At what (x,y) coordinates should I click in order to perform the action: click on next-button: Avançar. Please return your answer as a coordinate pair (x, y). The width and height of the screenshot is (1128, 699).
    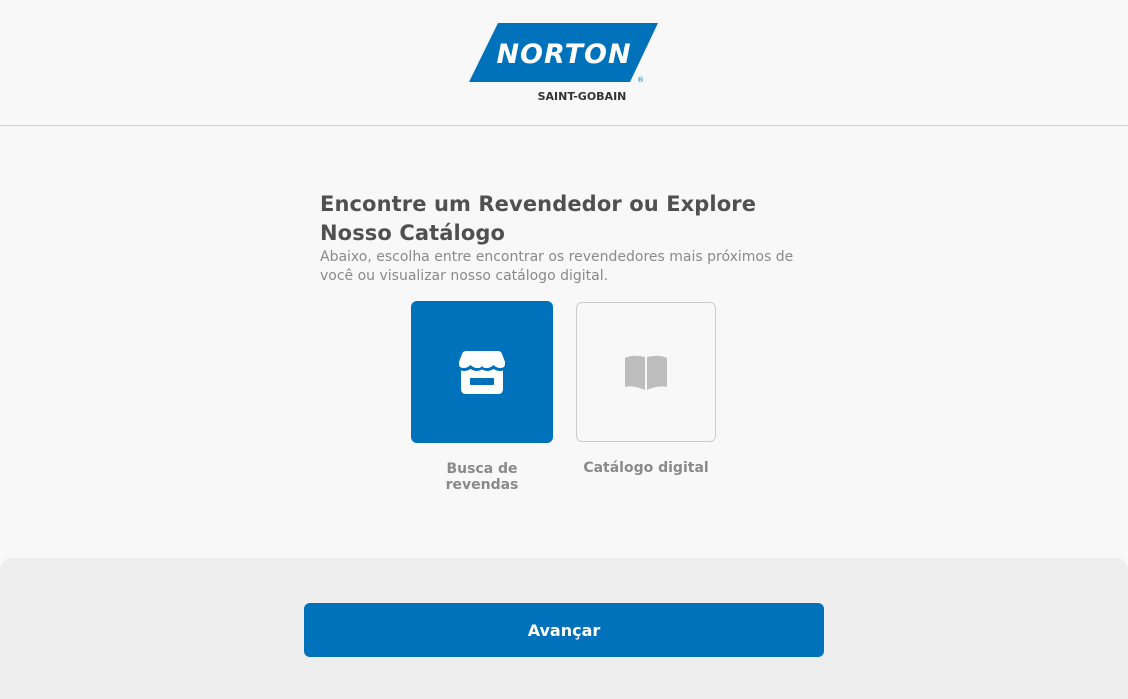
    Looking at the image, I should click on (564, 630).